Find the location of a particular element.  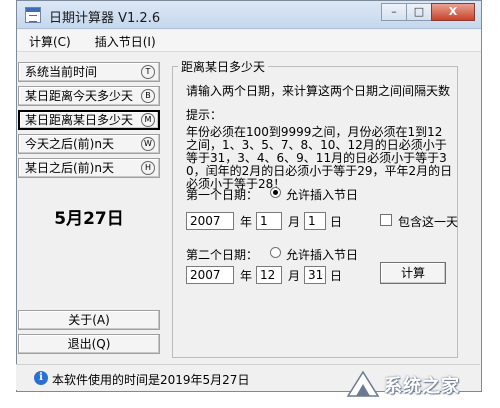

about-button: 关于(A) is located at coordinates (89, 320).